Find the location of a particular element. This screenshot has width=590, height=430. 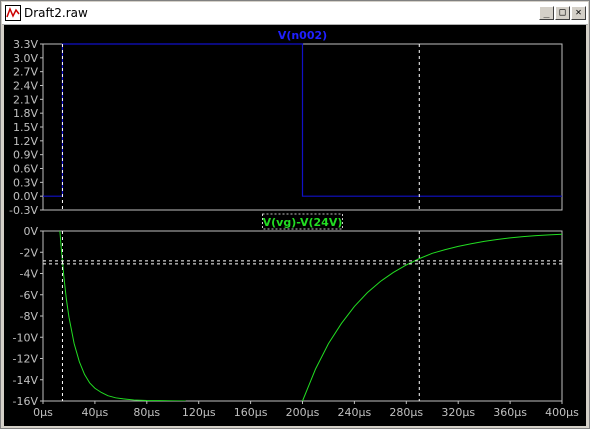

top-plot-ytick-label: 2.7V is located at coordinates (25, 72).